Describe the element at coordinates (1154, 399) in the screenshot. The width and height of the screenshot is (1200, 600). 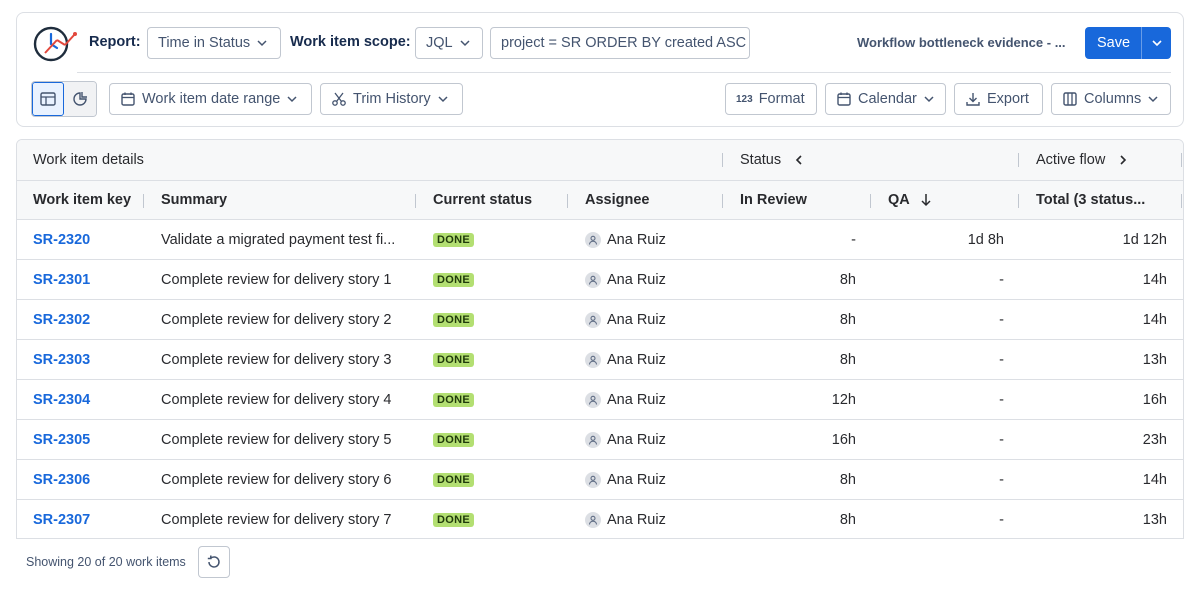
I see `total-cell: 16h` at that location.